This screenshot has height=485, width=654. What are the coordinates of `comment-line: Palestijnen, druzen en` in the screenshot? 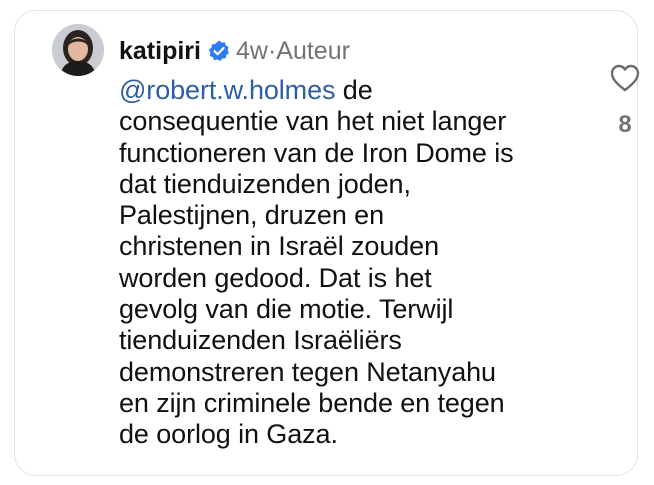 It's located at (251, 215).